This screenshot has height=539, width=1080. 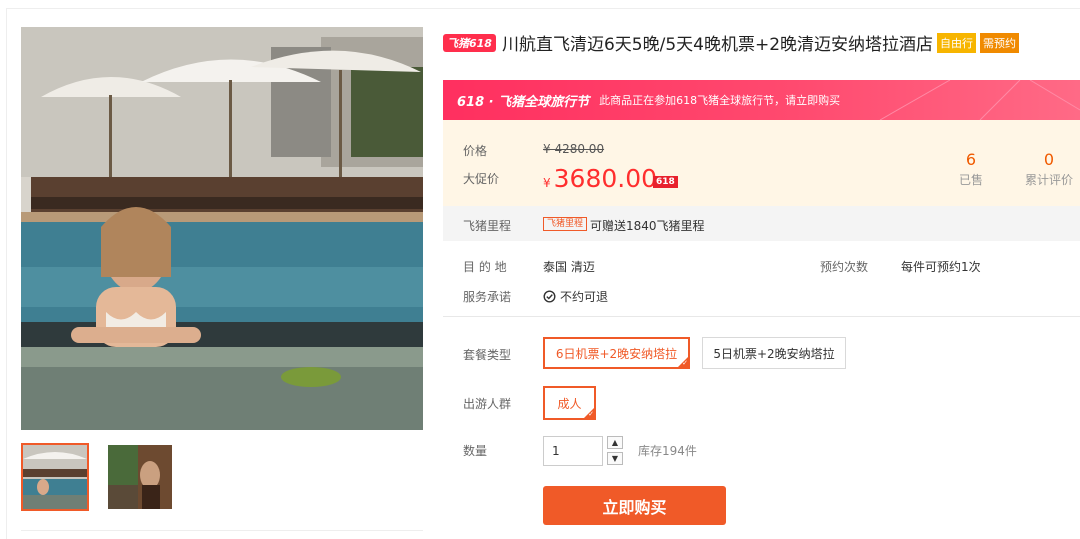 I want to click on traveler-option-adult: 成人 ✓, so click(x=569, y=403).